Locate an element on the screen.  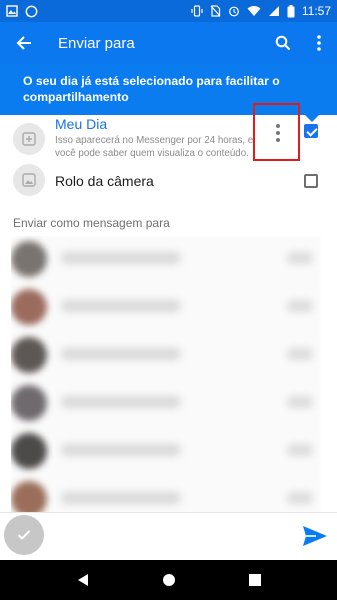
check-icon is located at coordinates (24, 535).